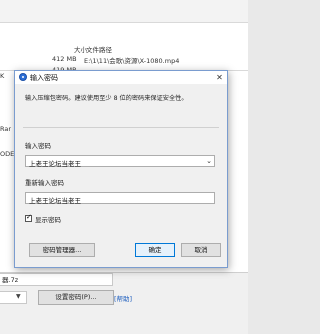 The width and height of the screenshot is (320, 334). Describe the element at coordinates (120, 198) in the screenshot. I see `reenter-password-field: 上老王论坛当老王` at that location.